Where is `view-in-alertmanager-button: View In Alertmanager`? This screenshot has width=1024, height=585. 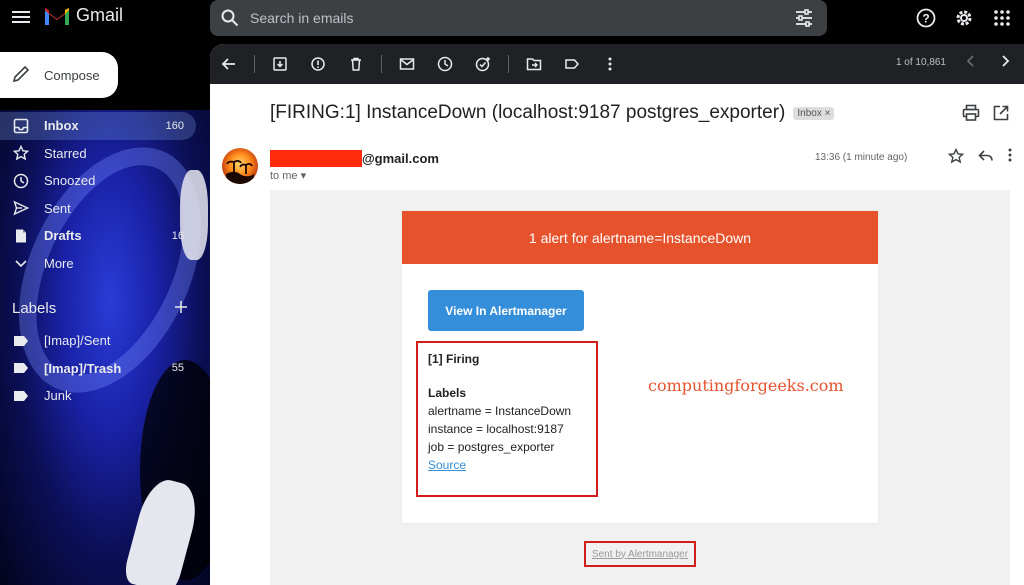 view-in-alertmanager-button: View In Alertmanager is located at coordinates (506, 310).